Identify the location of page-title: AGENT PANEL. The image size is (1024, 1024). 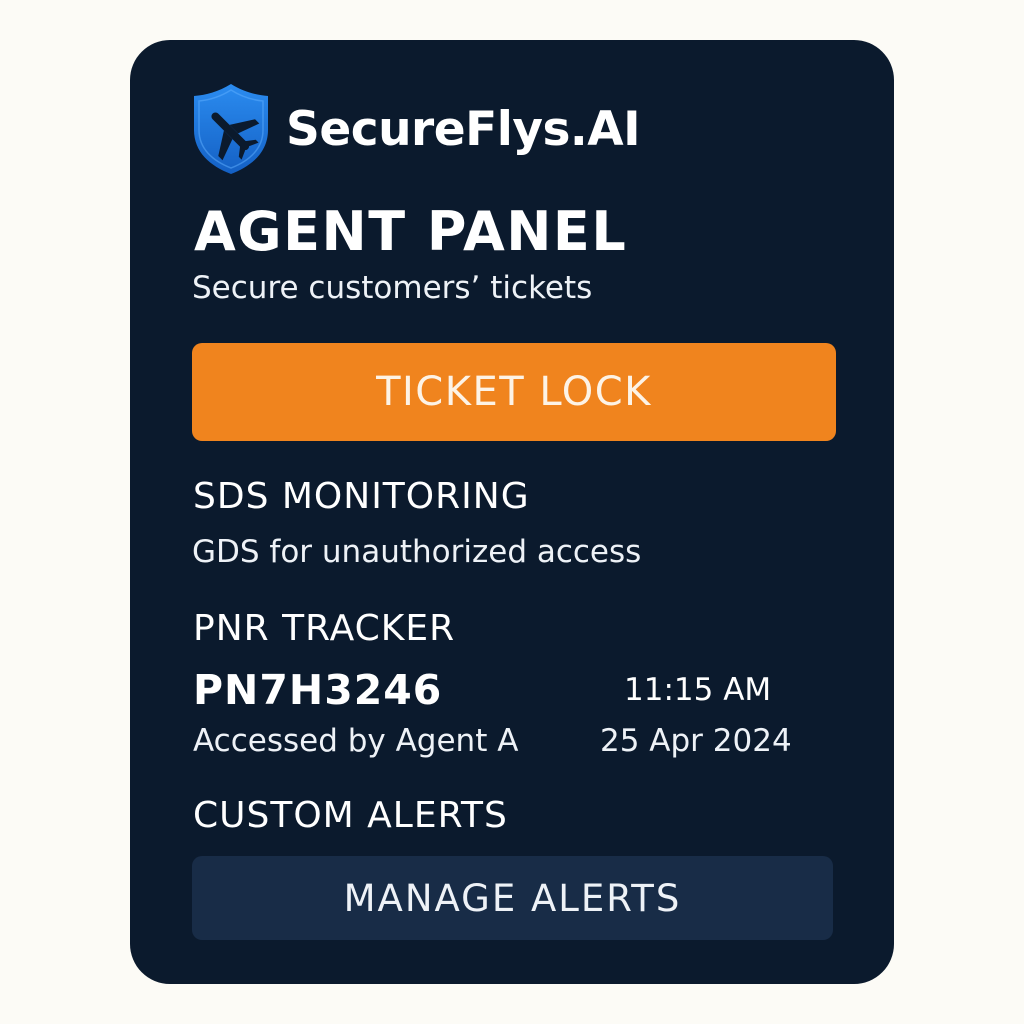
(411, 231).